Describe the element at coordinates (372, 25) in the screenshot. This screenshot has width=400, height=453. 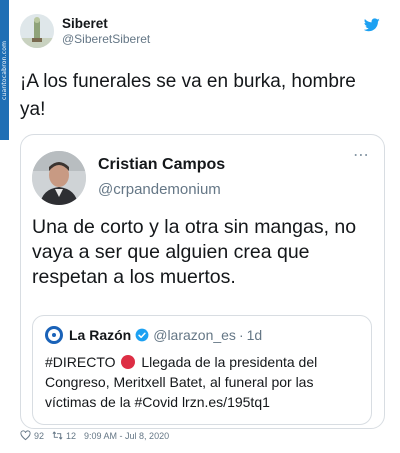
I see `twitter-bird-icon` at that location.